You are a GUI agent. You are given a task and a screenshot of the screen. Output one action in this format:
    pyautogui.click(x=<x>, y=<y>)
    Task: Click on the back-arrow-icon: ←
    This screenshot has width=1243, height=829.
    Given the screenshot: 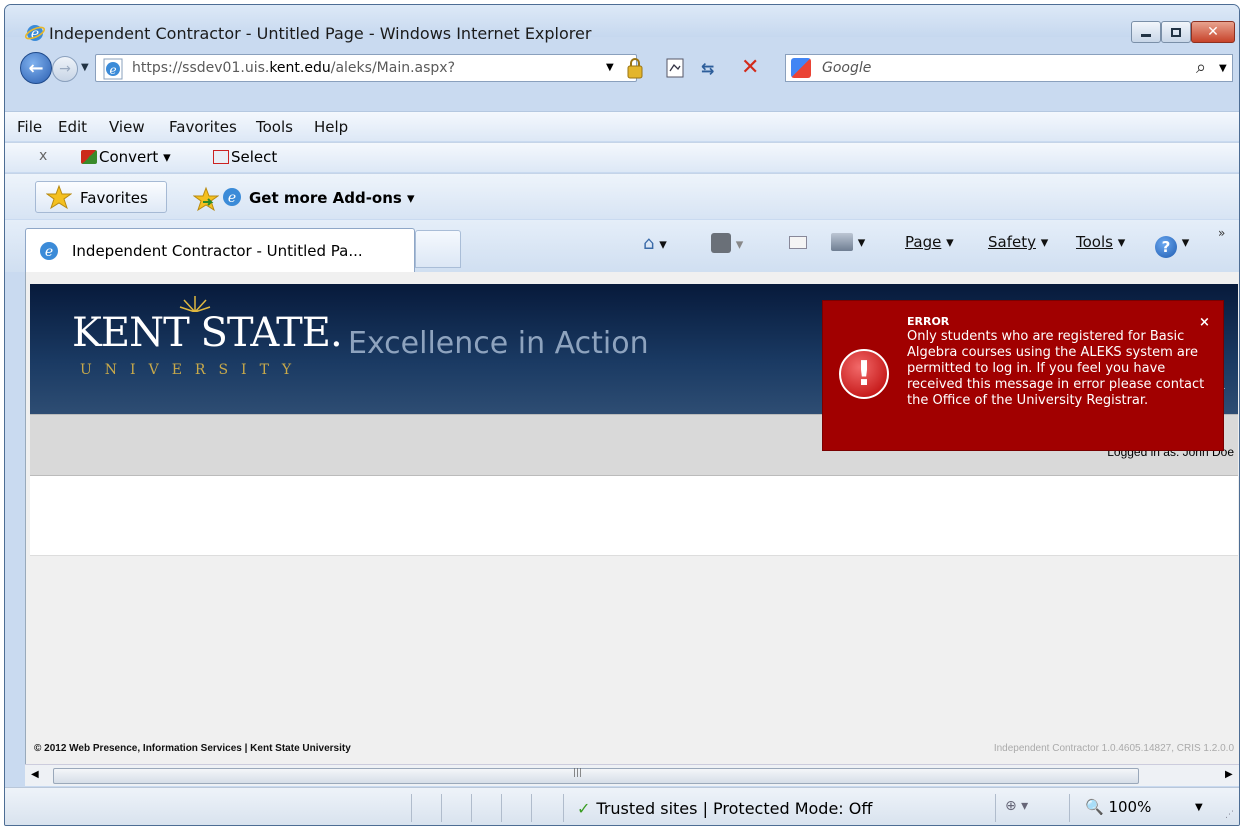 What is the action you would take?
    pyautogui.click(x=36, y=68)
    